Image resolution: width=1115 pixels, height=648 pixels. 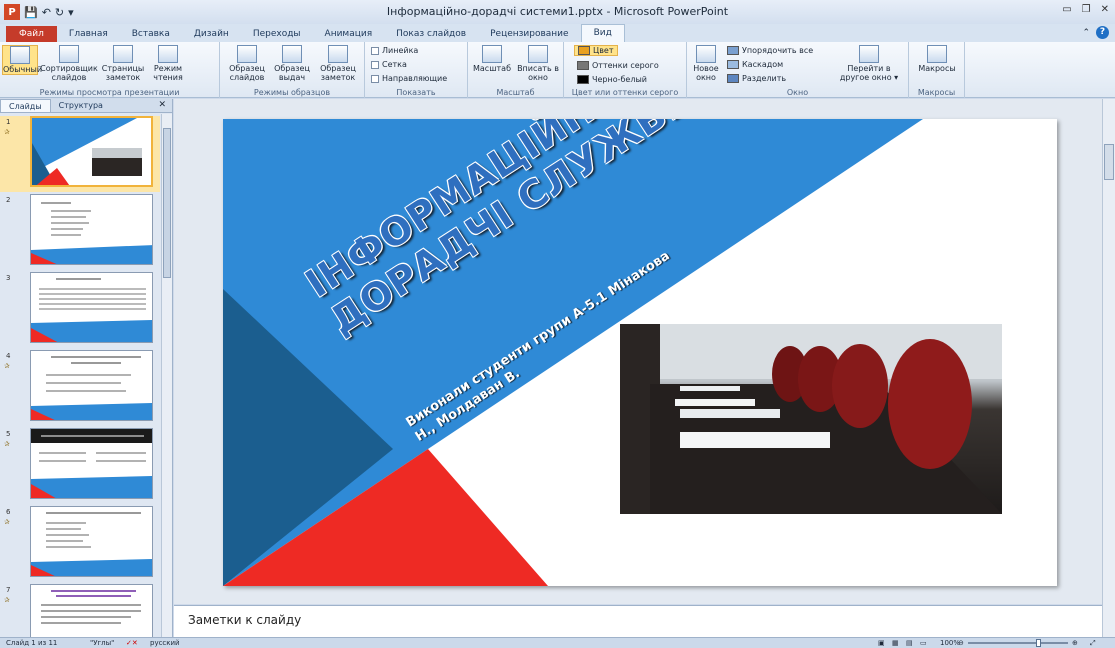 What do you see at coordinates (211, 34) in the screenshot?
I see `tab-design: Дизайн` at bounding box center [211, 34].